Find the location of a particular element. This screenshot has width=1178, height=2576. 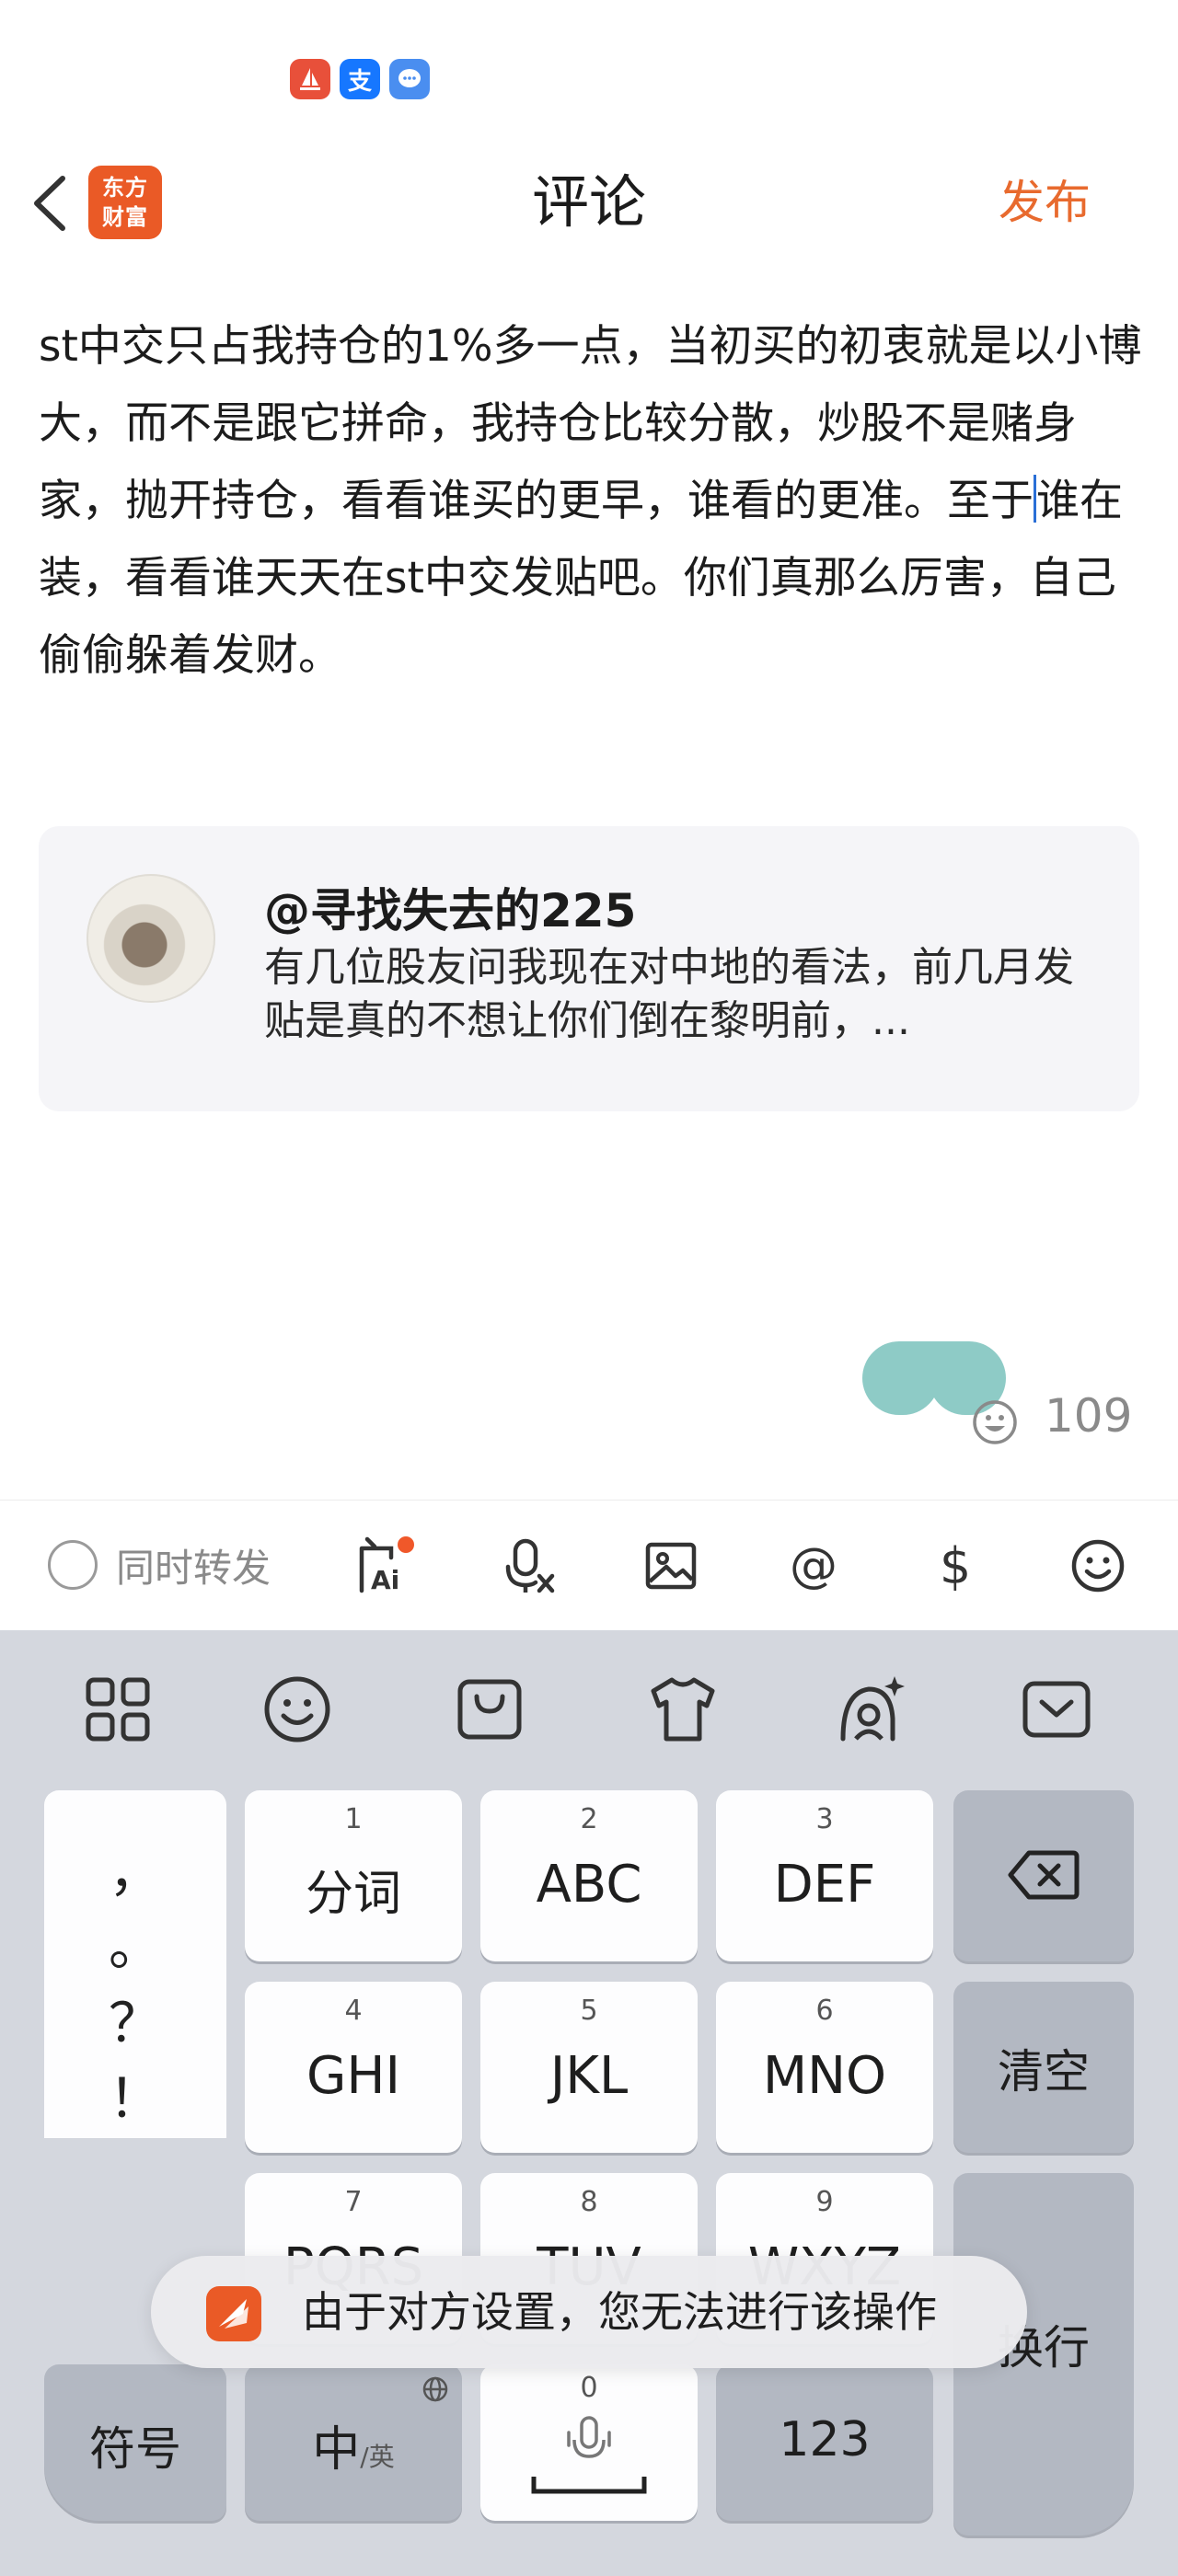

numeric-key: 123 is located at coordinates (824, 2442).